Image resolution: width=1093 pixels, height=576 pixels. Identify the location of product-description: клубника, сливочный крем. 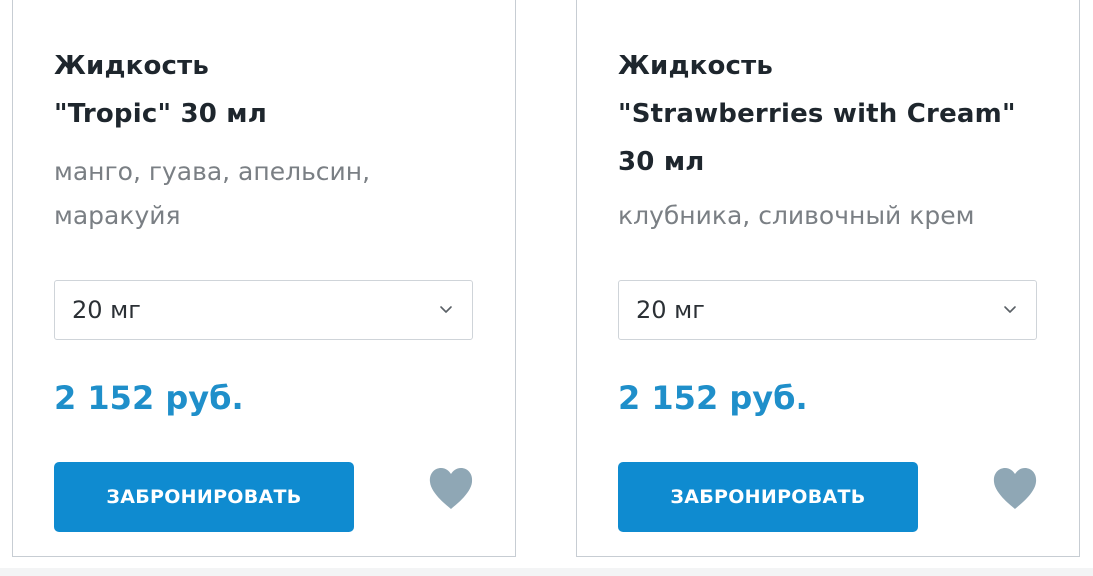
(833, 216).